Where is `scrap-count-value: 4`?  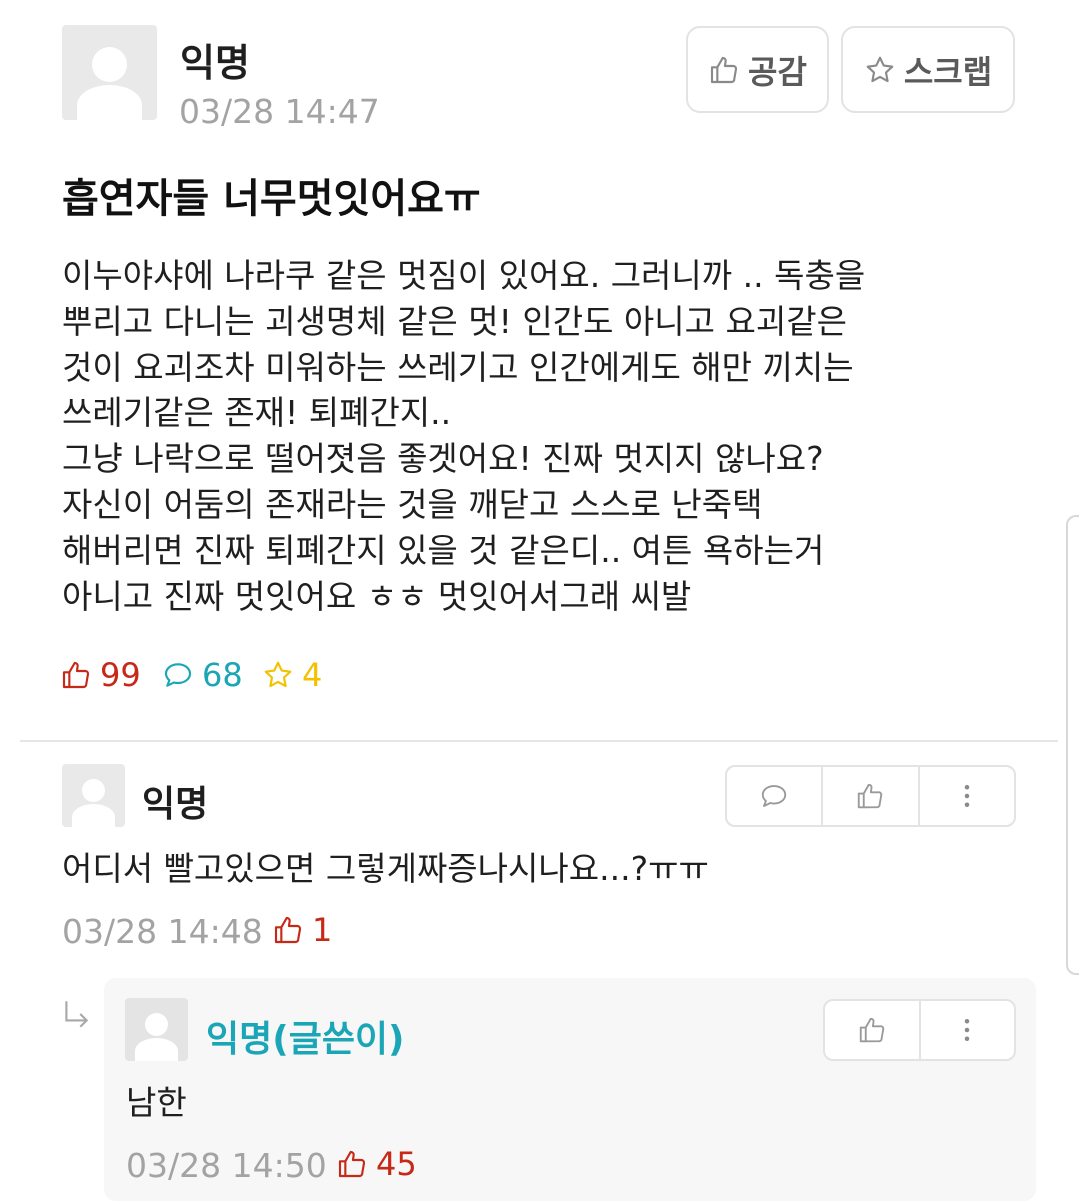
scrap-count-value: 4 is located at coordinates (312, 675).